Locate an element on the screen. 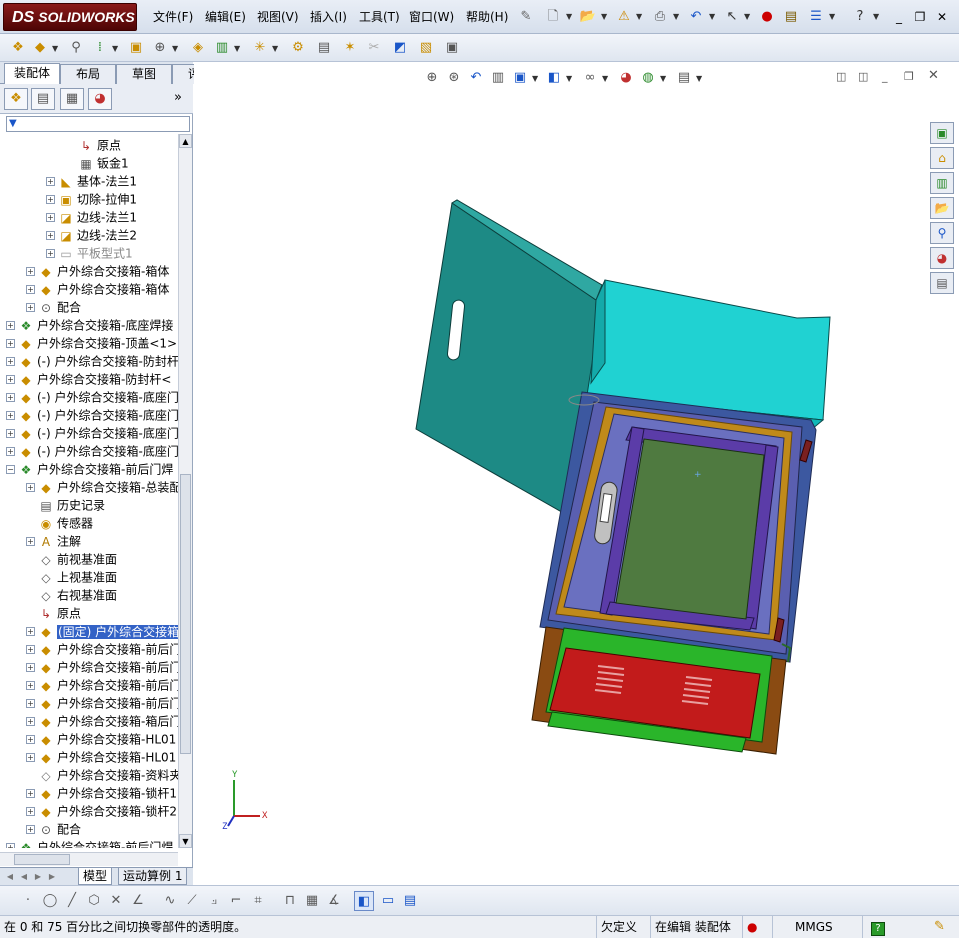 This screenshot has width=959, height=938. tree-node: + ❖ 户外综合交接箱-底座焊接 is located at coordinates (89, 325).